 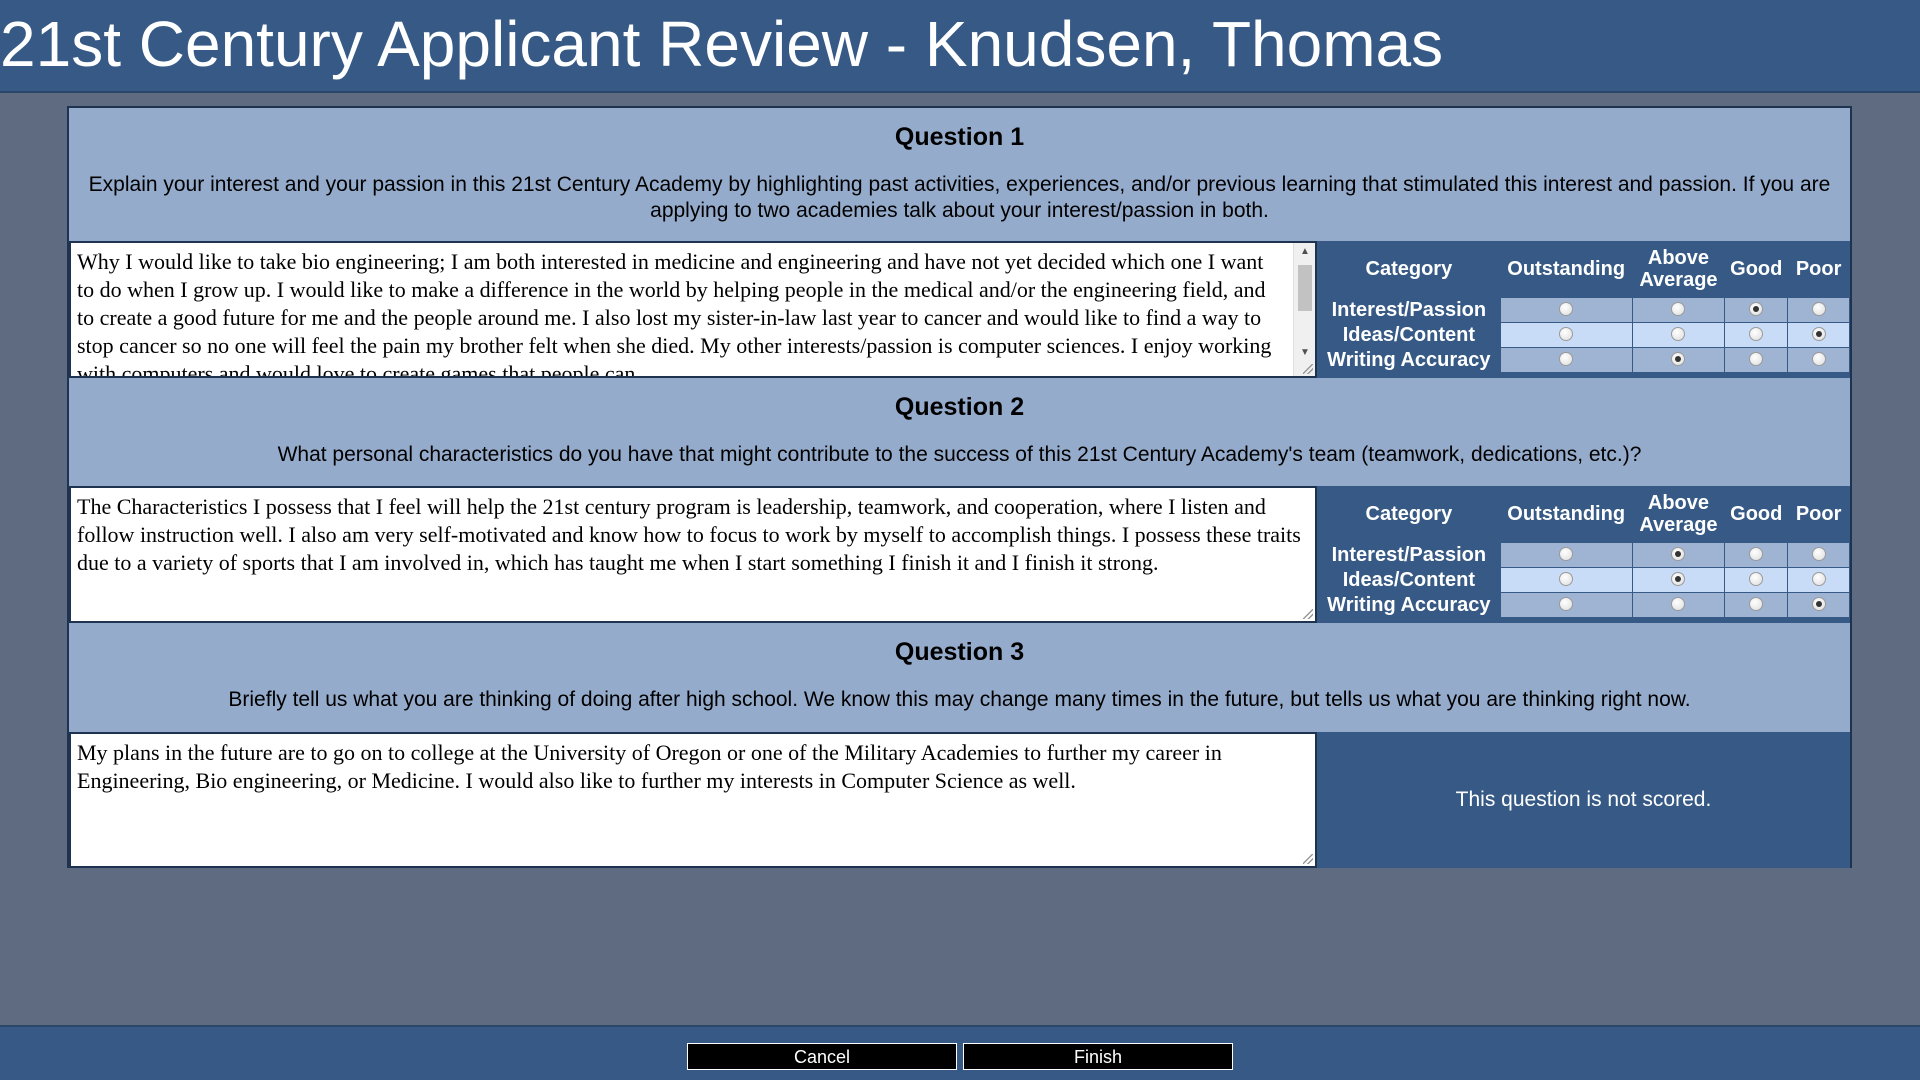 I want to click on footer-bar: Cancel Finish, so click(x=960, y=1052).